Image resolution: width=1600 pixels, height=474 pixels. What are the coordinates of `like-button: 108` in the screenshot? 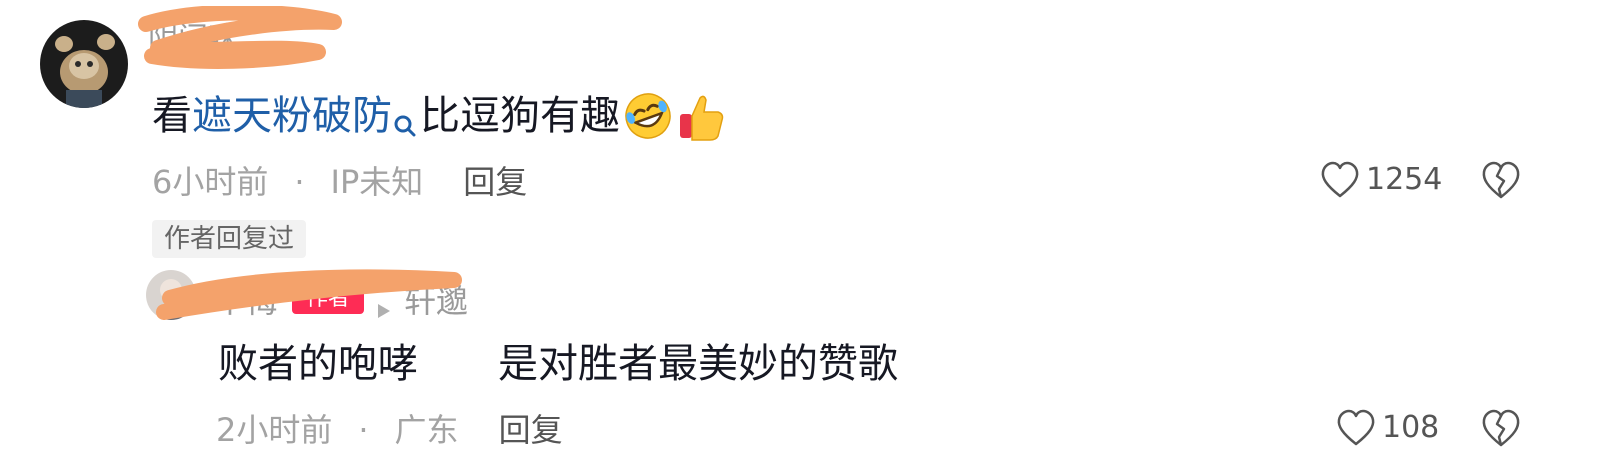 It's located at (1387, 428).